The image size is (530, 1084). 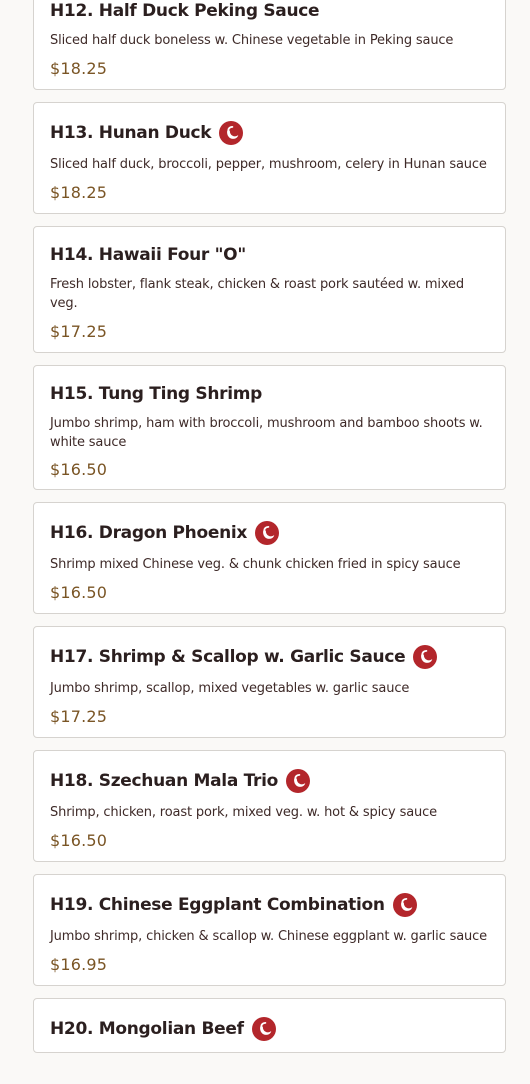 I want to click on menu-item-header: H19. Chinese Eggplant Combination, so click(x=269, y=905).